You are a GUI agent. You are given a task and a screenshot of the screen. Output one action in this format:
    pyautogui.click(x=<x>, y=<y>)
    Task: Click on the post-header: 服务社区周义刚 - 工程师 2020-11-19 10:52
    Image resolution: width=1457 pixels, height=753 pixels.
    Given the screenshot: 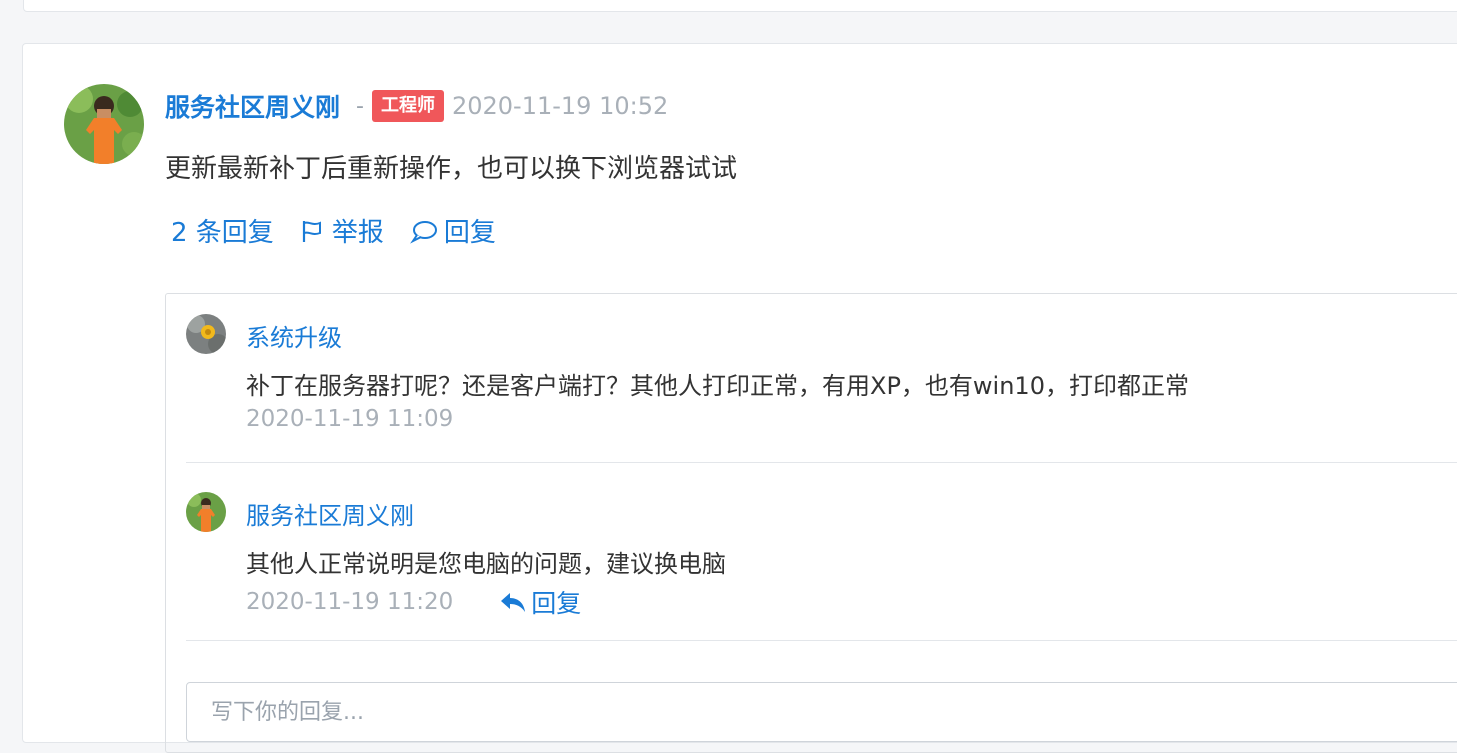 What is the action you would take?
    pyautogui.click(x=416, y=106)
    